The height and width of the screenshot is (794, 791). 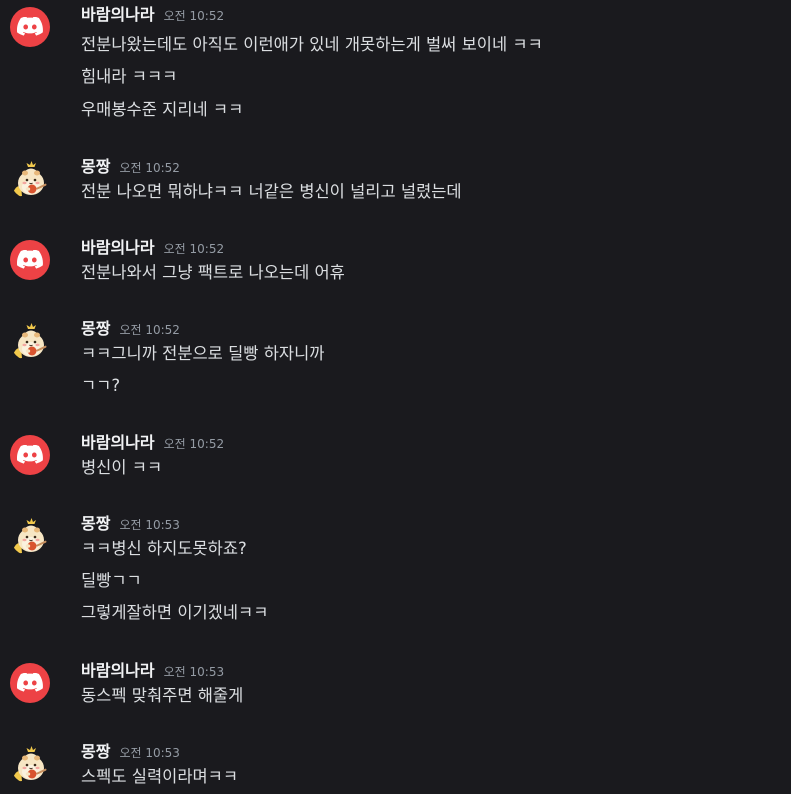 What do you see at coordinates (271, 191) in the screenshot?
I see `message-text: 전분 나오면 뭐하냐ㅋㅋ 너같은 병신이 널리고 널렸는데` at bounding box center [271, 191].